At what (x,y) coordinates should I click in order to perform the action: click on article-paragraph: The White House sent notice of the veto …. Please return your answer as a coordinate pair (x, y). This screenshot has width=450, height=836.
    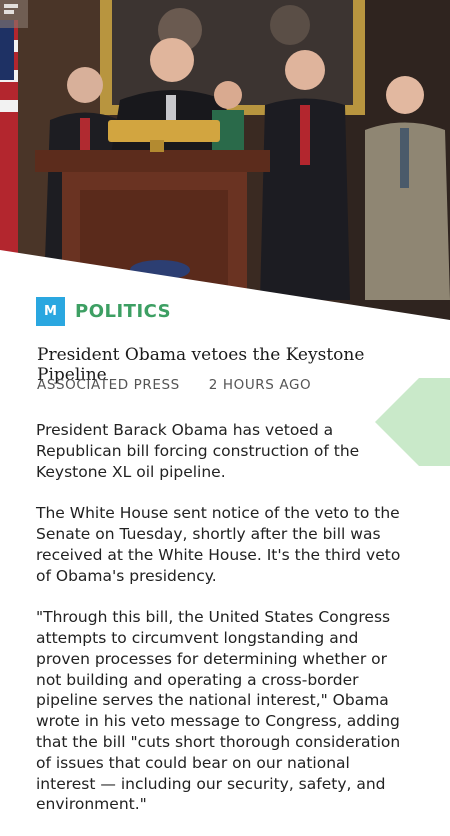
    Looking at the image, I should click on (218, 544).